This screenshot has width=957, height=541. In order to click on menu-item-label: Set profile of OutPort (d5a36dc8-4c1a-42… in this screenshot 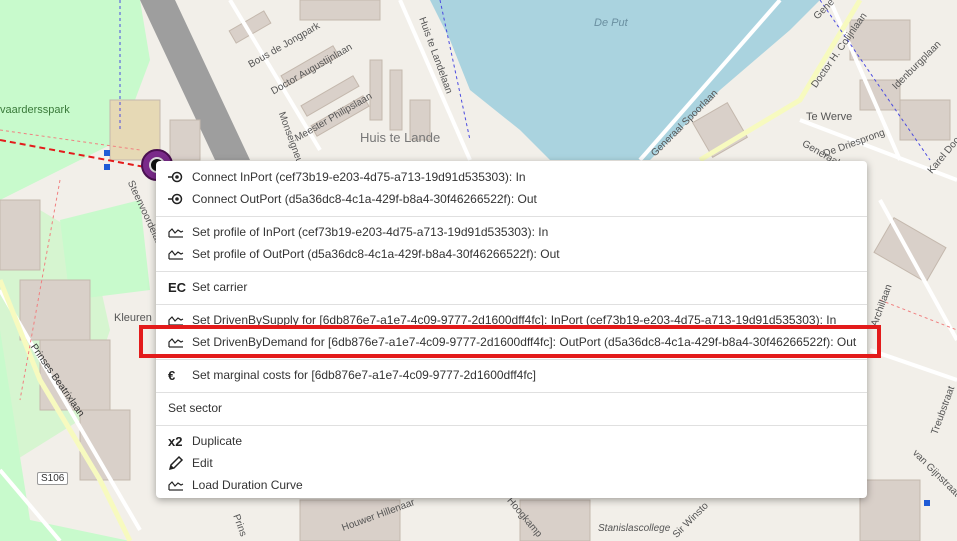, I will do `click(376, 254)`.